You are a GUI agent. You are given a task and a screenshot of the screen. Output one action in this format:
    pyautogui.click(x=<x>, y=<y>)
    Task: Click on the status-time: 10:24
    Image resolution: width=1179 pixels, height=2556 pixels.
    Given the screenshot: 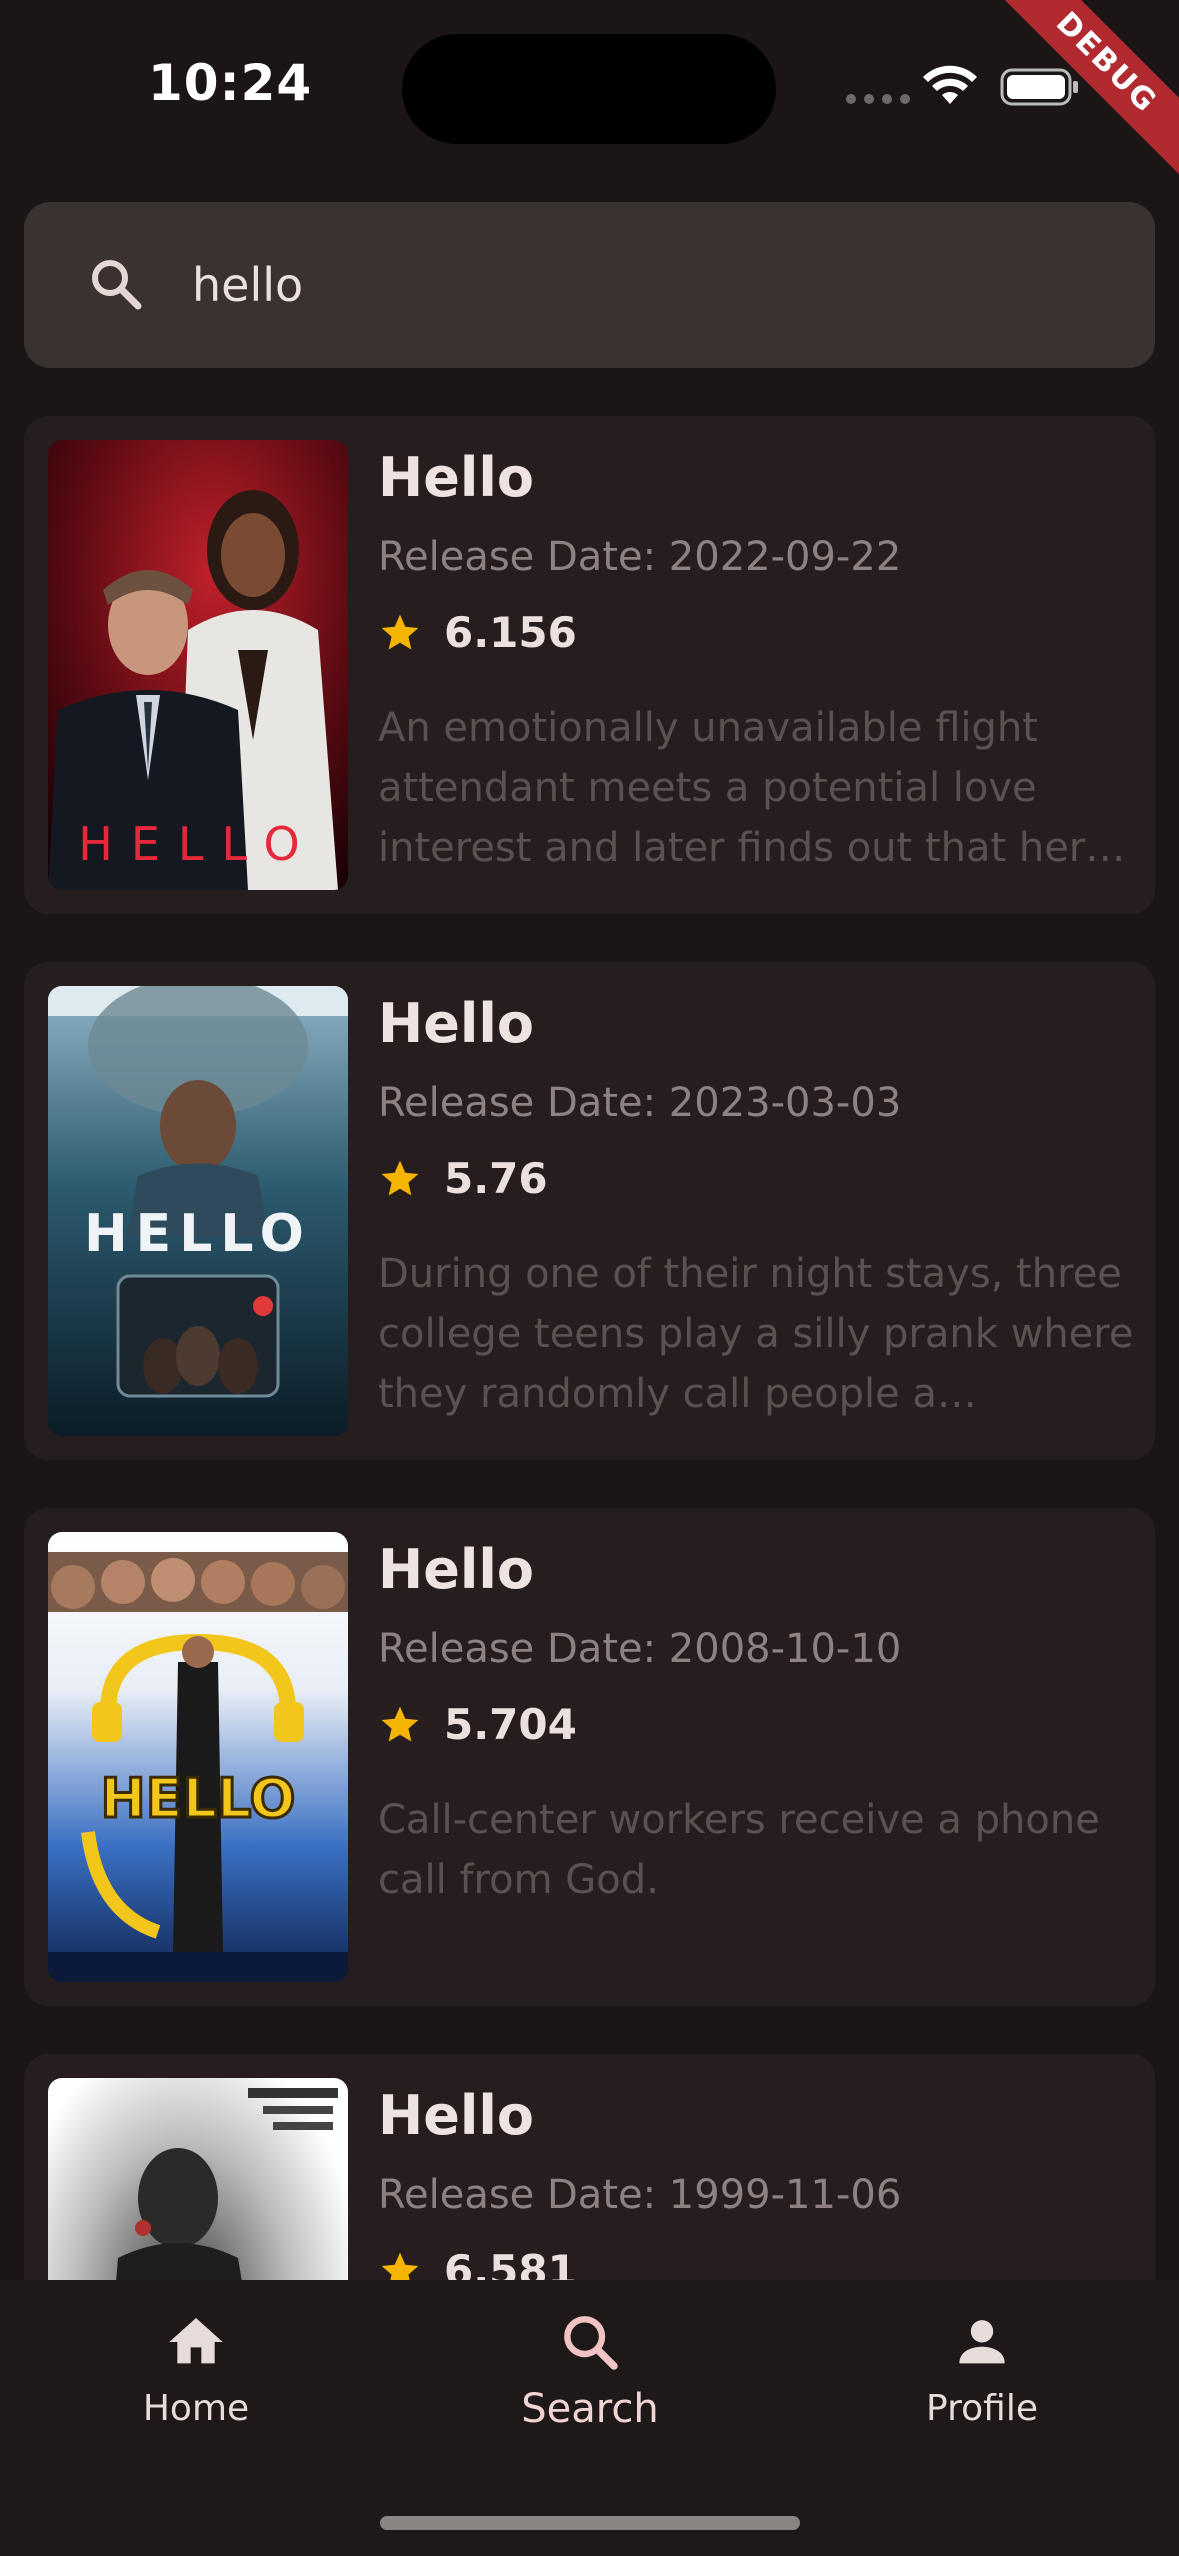 What is the action you would take?
    pyautogui.click(x=230, y=83)
    